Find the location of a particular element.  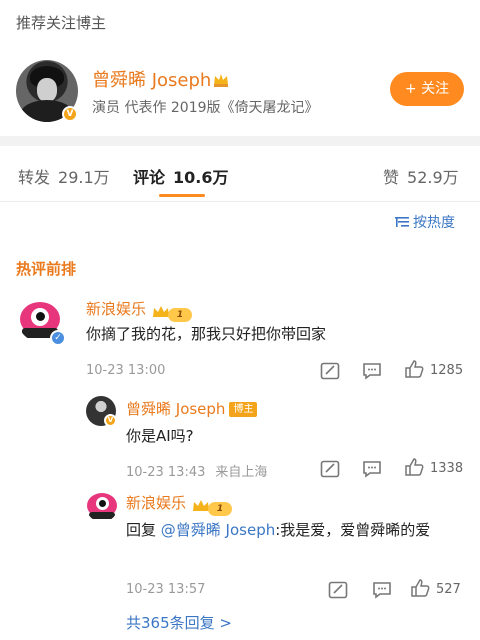

reply-location: 来自上海 is located at coordinates (241, 472).